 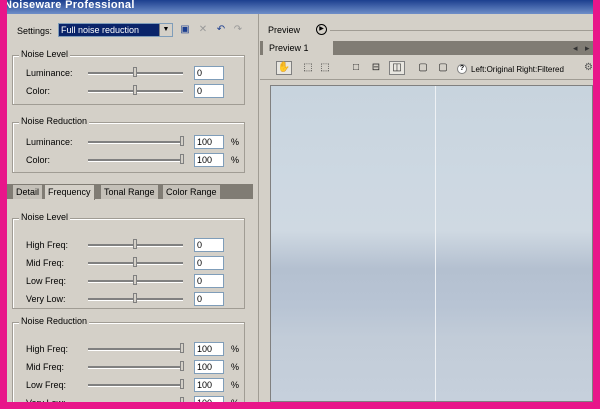 What do you see at coordinates (423, 68) in the screenshot?
I see `add-preview-icon: ▢` at bounding box center [423, 68].